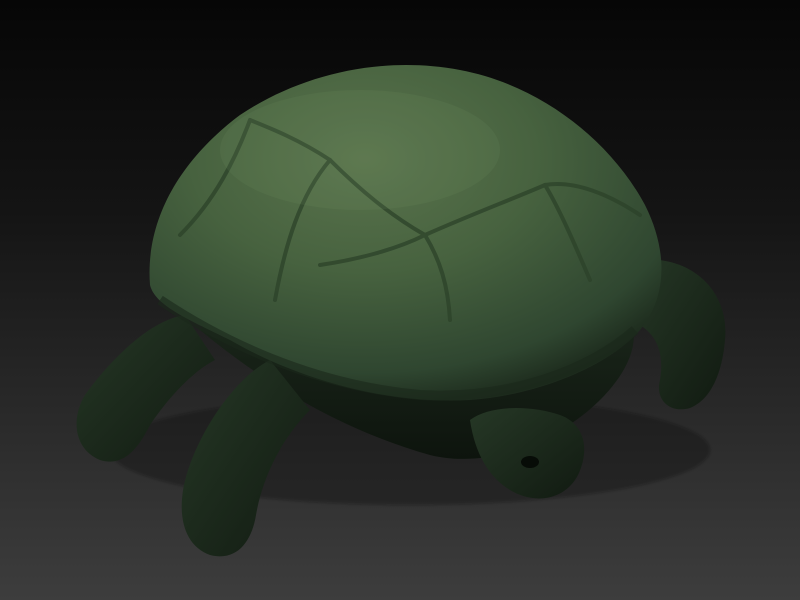  I want to click on eye-icon, so click(530, 462).